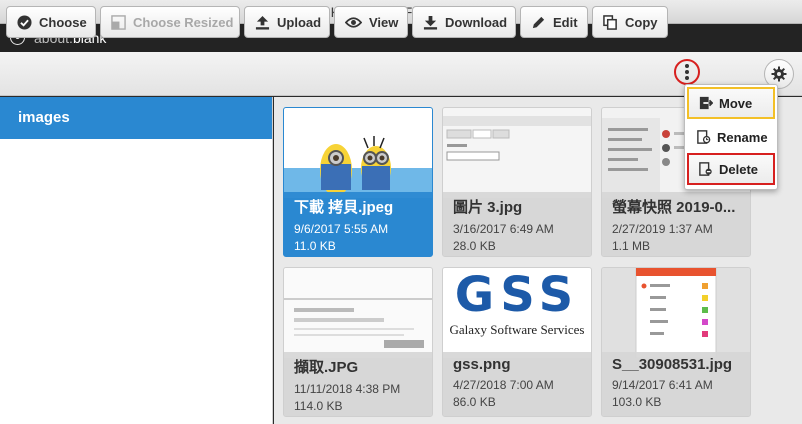 This screenshot has height=424, width=802. I want to click on view-button: View, so click(371, 22).